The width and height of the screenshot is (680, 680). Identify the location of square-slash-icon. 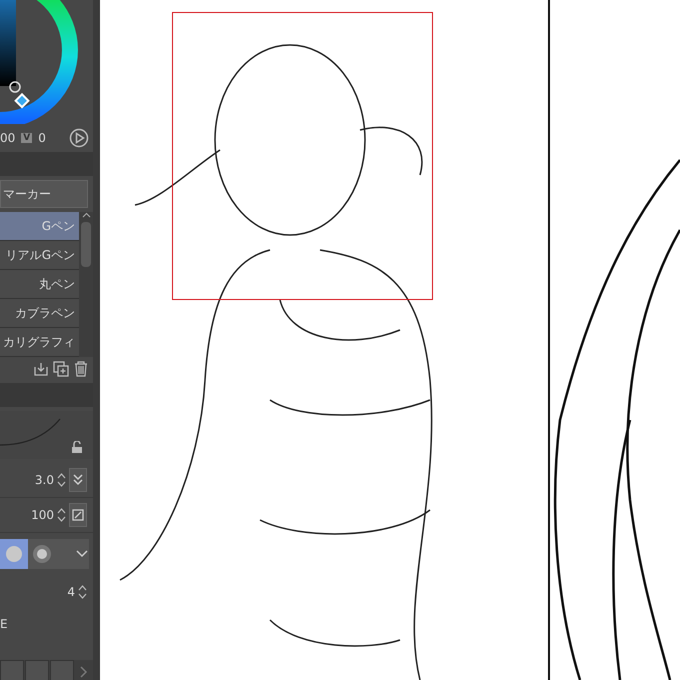
(78, 515).